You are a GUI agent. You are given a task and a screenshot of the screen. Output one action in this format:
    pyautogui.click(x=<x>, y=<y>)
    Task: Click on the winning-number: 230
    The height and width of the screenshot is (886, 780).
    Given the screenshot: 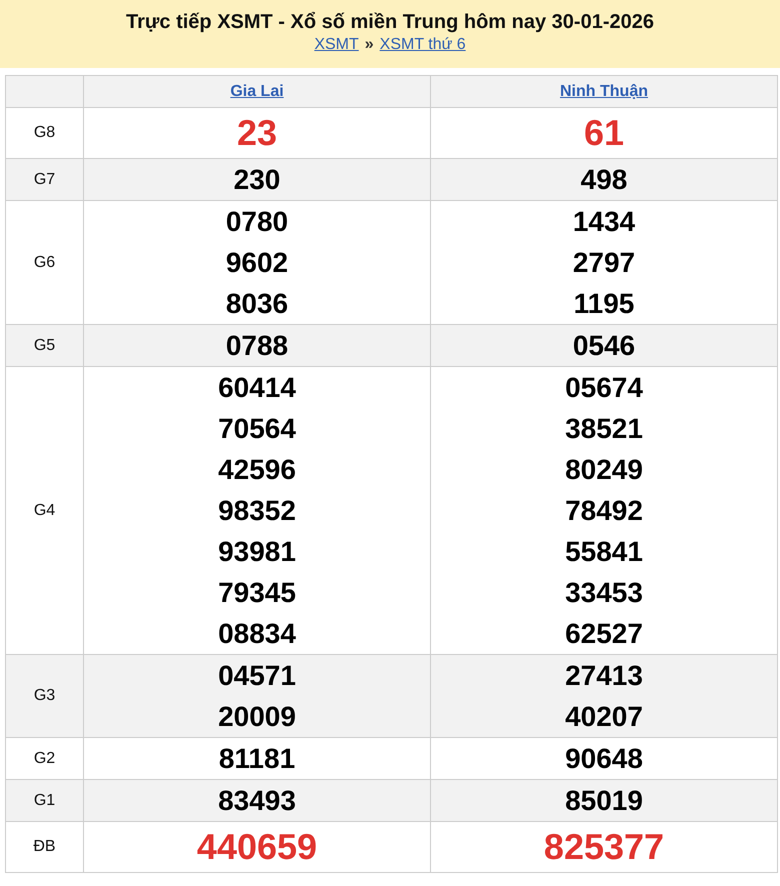 What is the action you would take?
    pyautogui.click(x=257, y=180)
    